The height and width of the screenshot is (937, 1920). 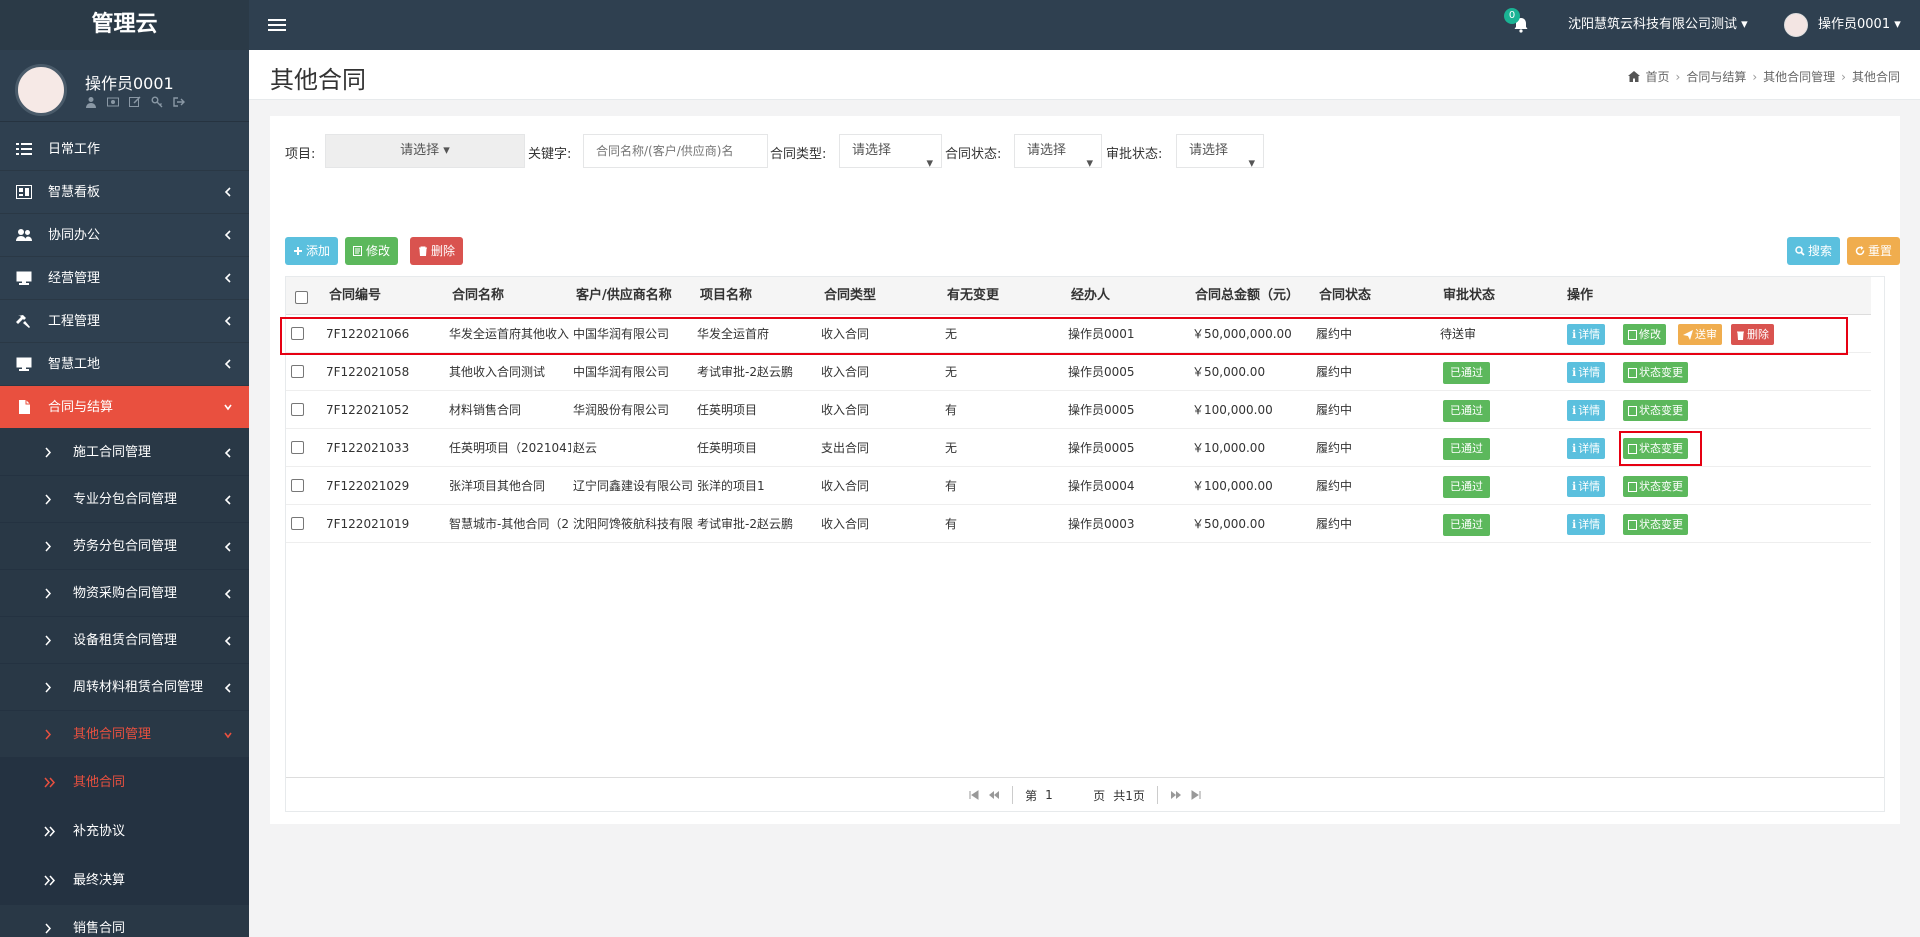 I want to click on contract-name: 任英明项目（2021041, so click(x=510, y=448).